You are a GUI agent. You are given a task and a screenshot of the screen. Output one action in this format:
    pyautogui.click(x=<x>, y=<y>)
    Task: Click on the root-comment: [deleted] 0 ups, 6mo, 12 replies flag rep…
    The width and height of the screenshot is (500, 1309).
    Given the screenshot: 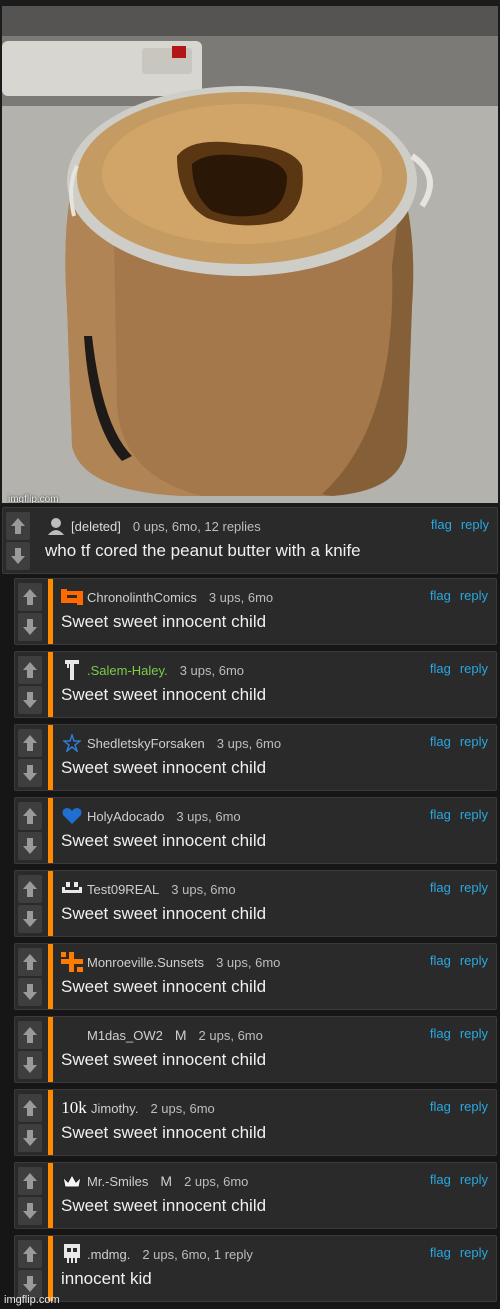 What is the action you would take?
    pyautogui.click(x=250, y=540)
    